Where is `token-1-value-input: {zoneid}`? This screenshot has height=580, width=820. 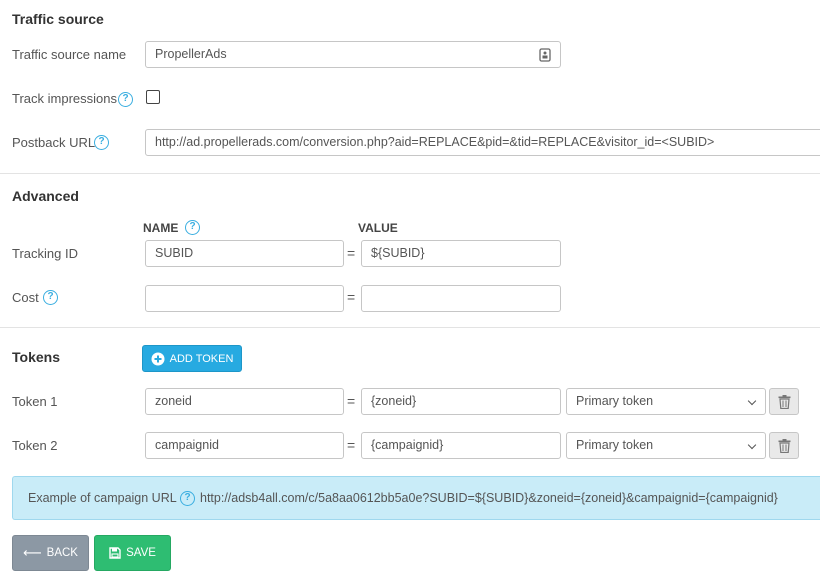
token-1-value-input: {zoneid} is located at coordinates (461, 401).